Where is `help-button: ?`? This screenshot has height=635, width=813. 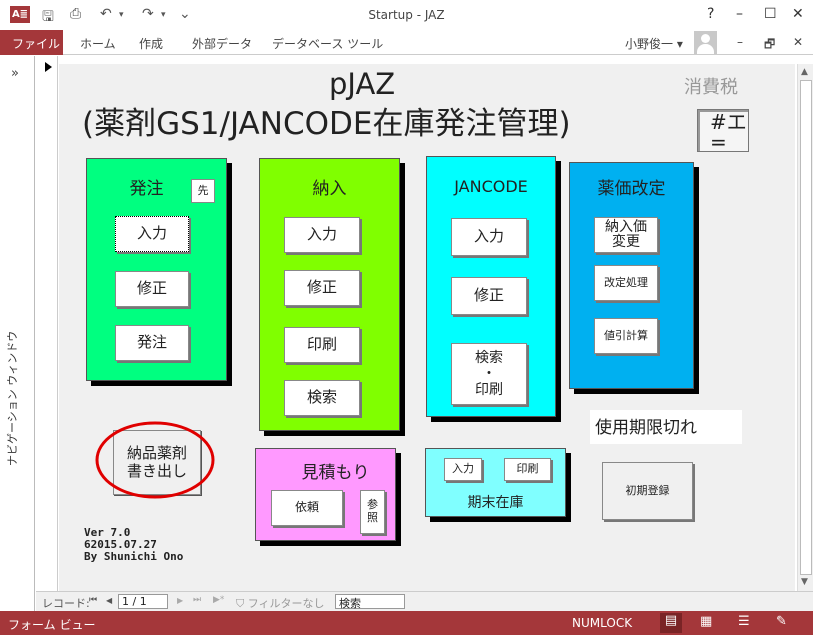 help-button: ? is located at coordinates (710, 14).